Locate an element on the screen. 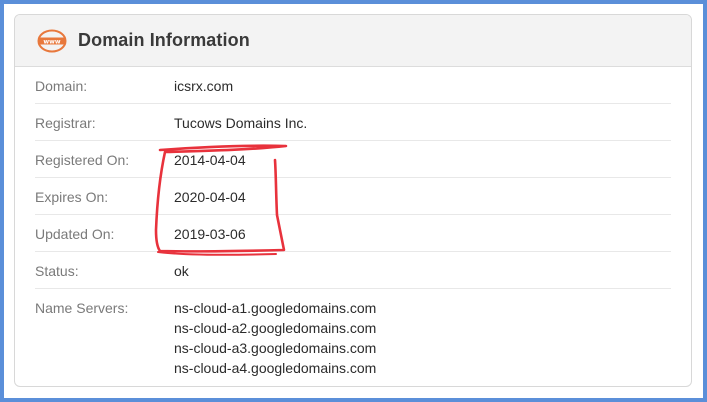 The image size is (707, 402). row-domain: Domain: icsrx.com is located at coordinates (353, 85).